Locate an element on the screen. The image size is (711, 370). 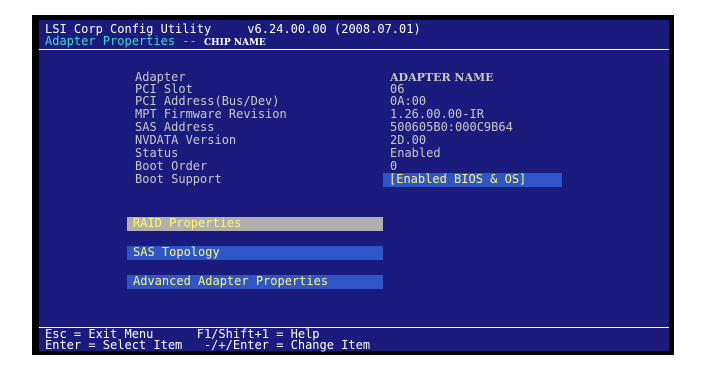
raid-properties-button: RAID Properties is located at coordinates (255, 224).